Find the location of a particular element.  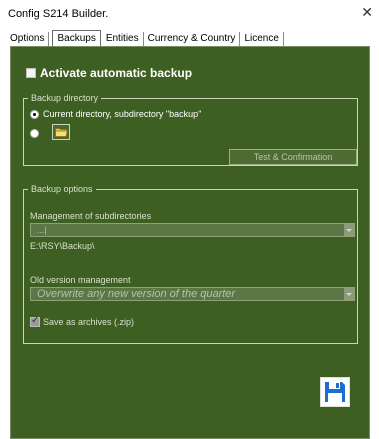

tab-entities: Entities is located at coordinates (122, 39).